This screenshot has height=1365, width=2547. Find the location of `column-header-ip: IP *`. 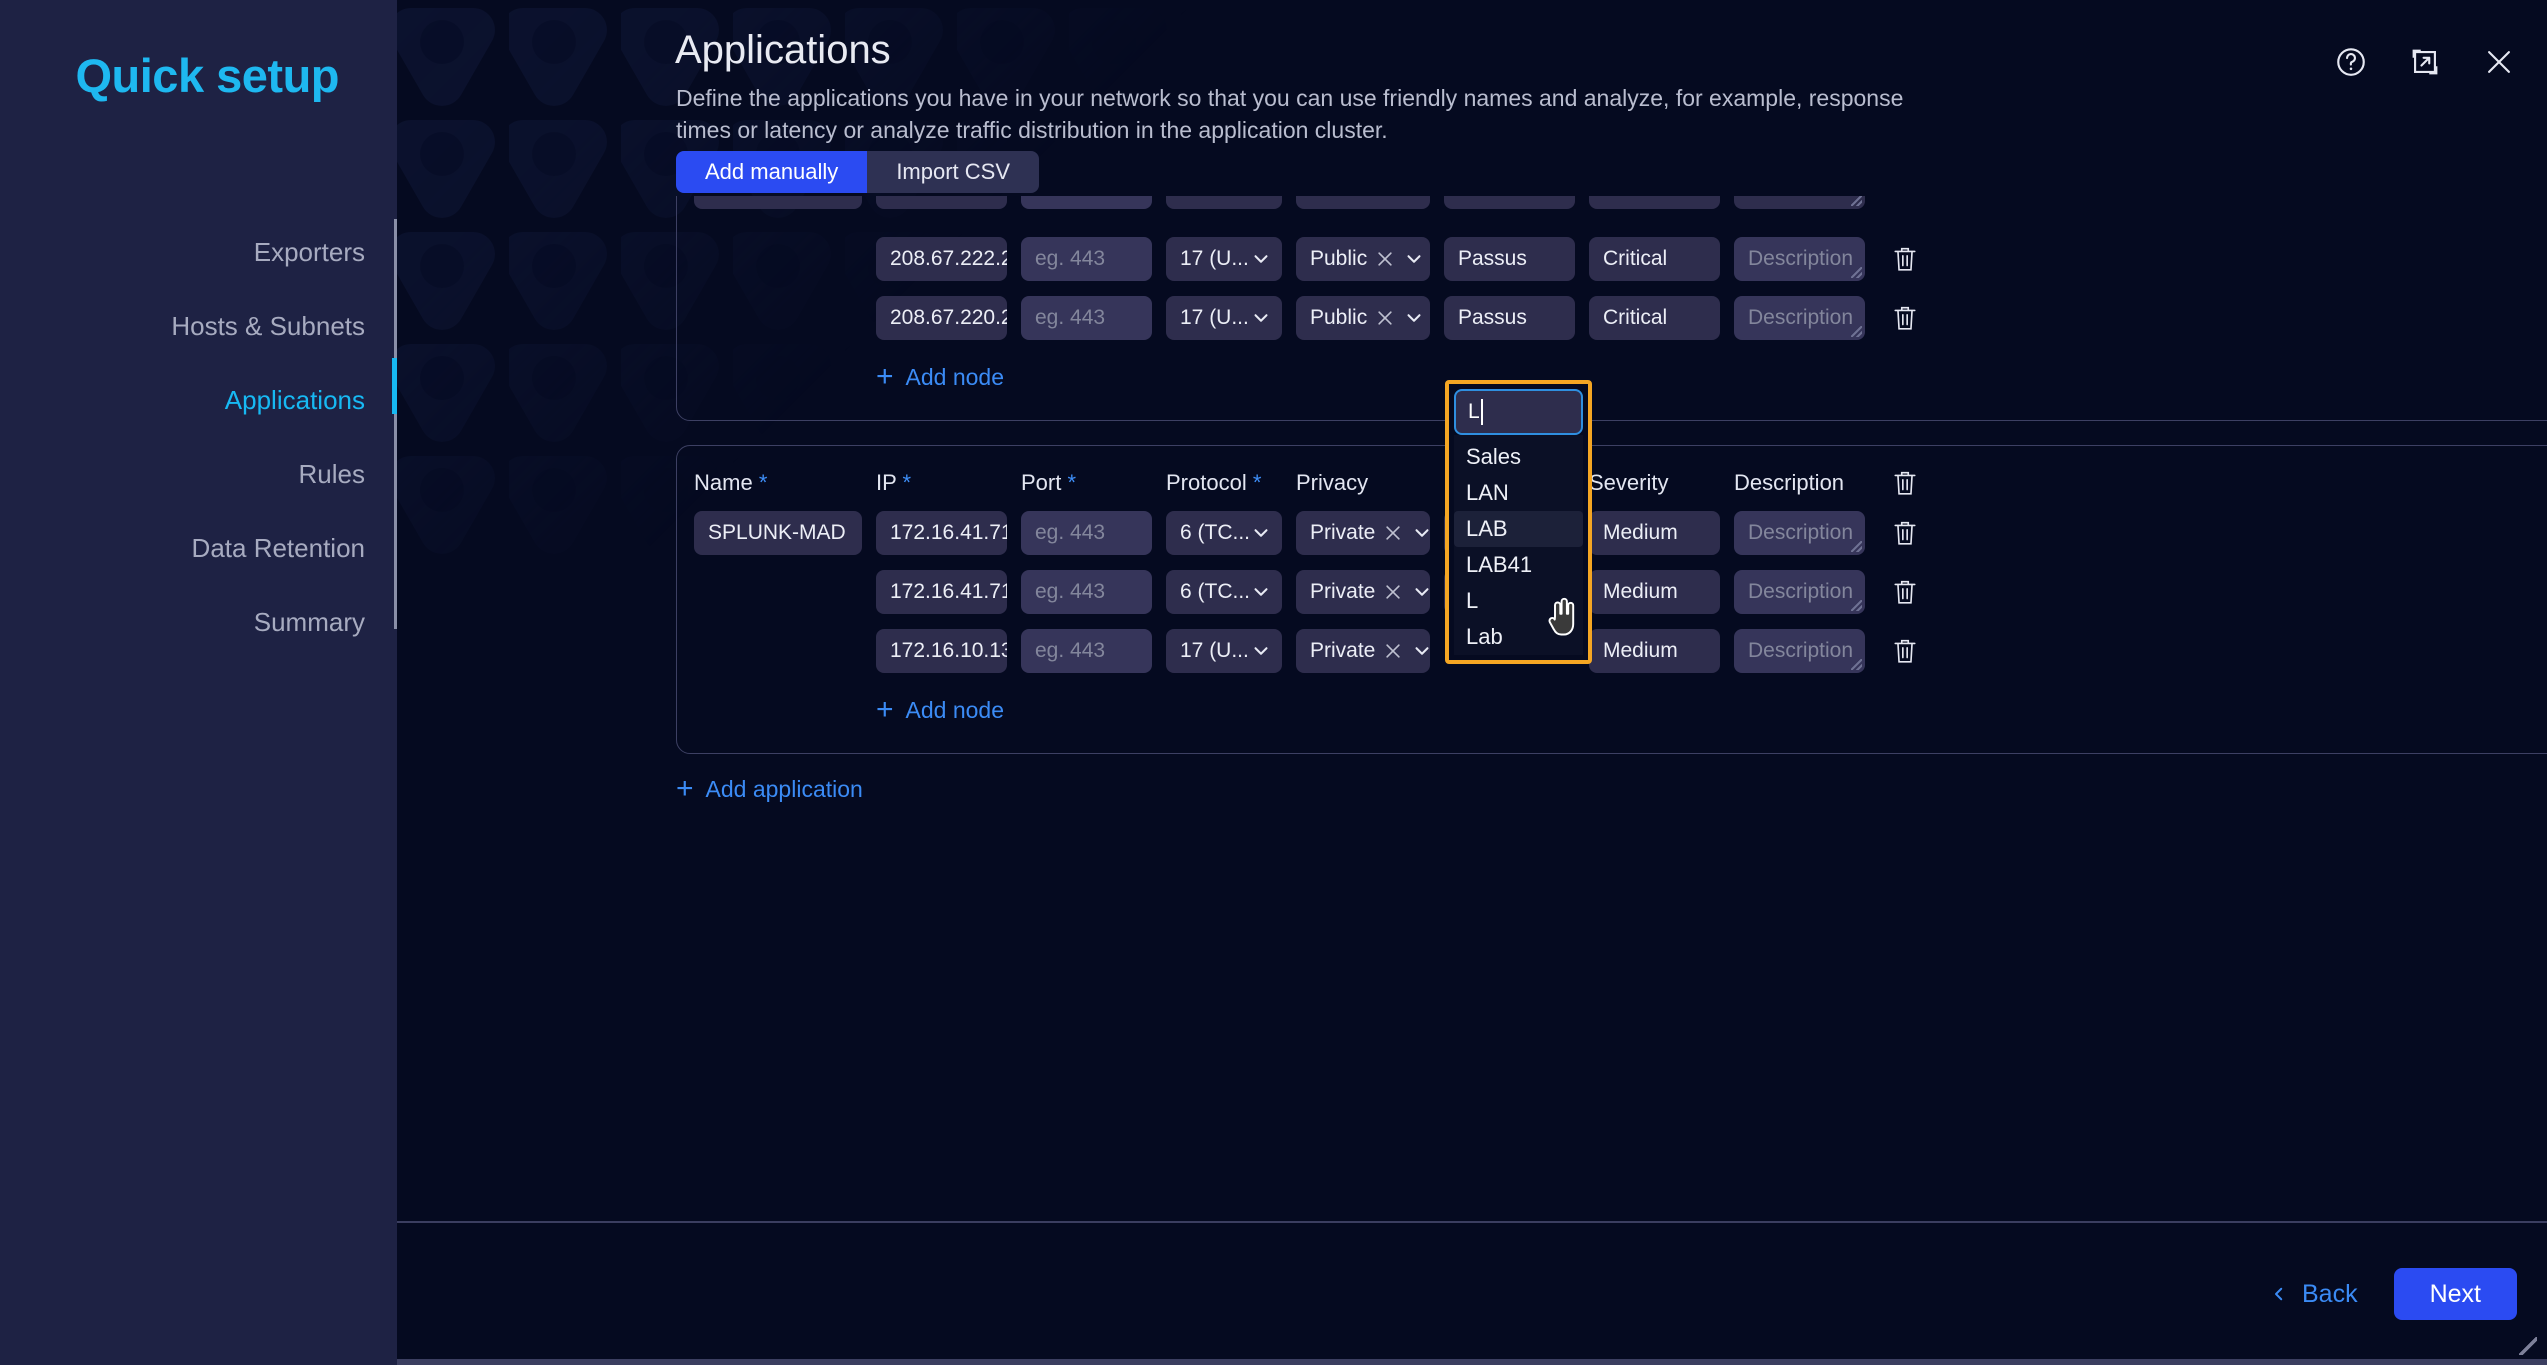

column-header-ip: IP * is located at coordinates (894, 482).